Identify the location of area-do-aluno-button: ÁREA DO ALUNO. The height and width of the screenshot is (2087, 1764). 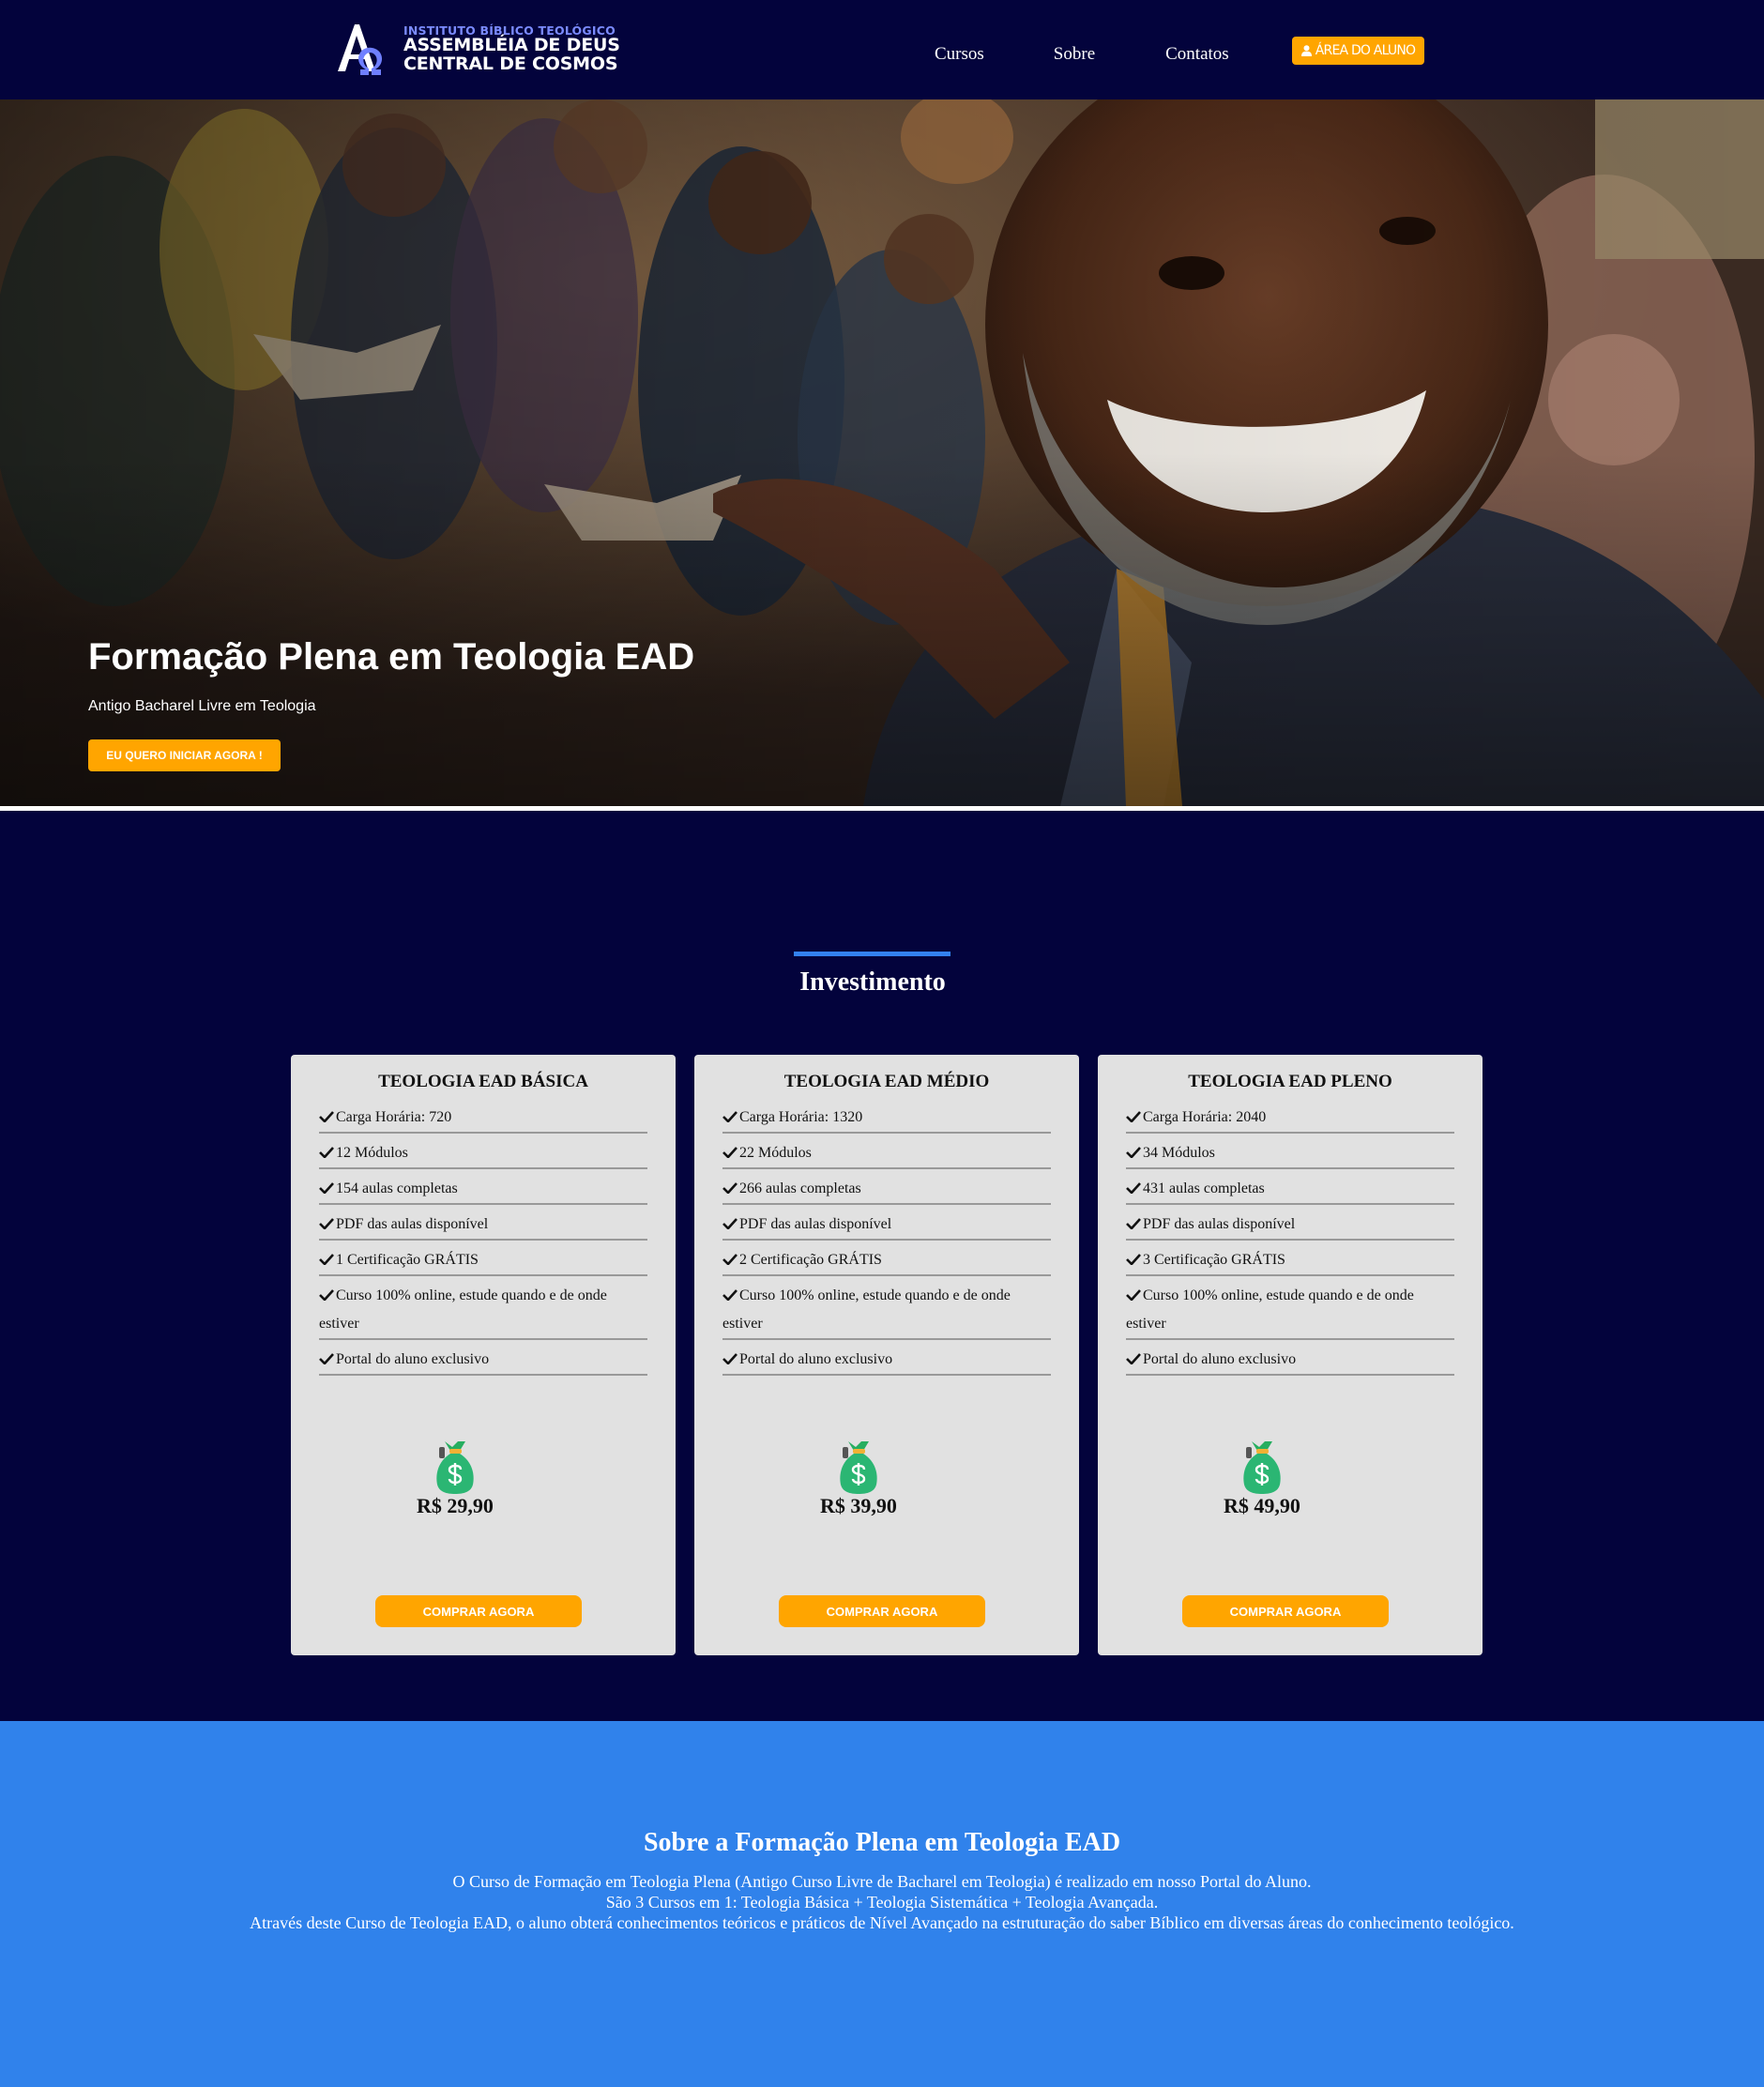
(1358, 51).